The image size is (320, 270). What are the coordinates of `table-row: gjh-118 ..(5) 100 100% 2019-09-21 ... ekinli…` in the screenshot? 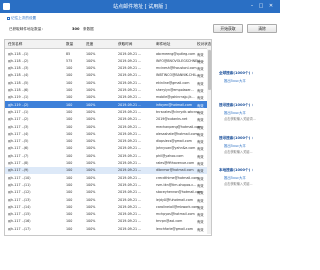 It's located at (108, 82).